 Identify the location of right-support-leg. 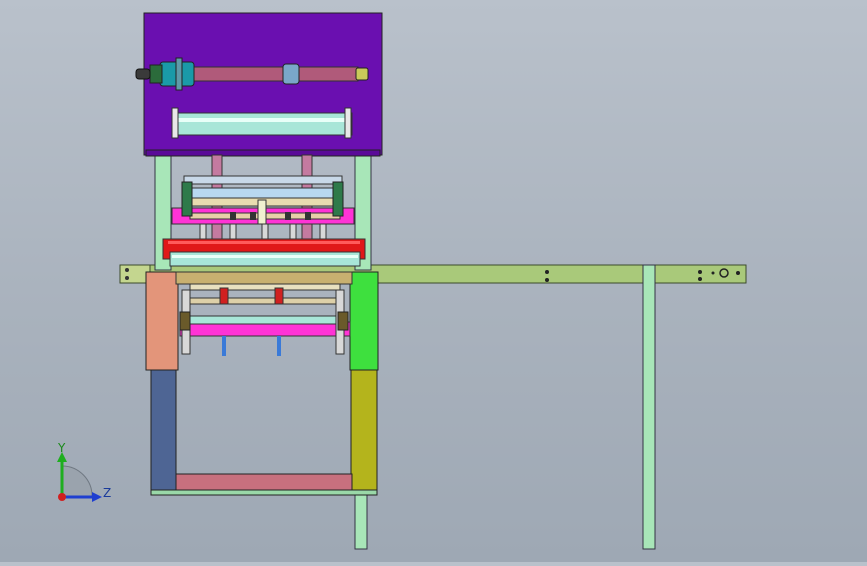
(649, 407).